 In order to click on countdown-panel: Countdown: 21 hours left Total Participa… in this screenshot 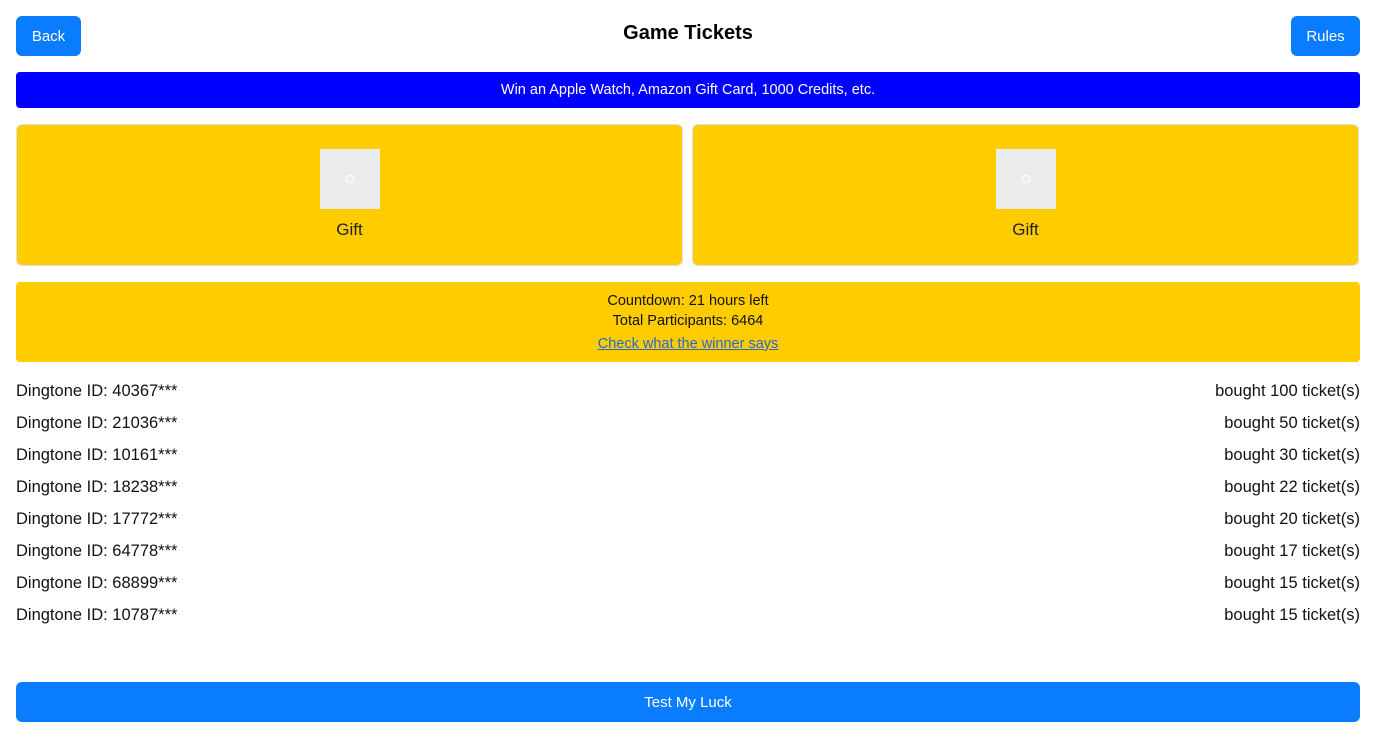, I will do `click(688, 322)`.